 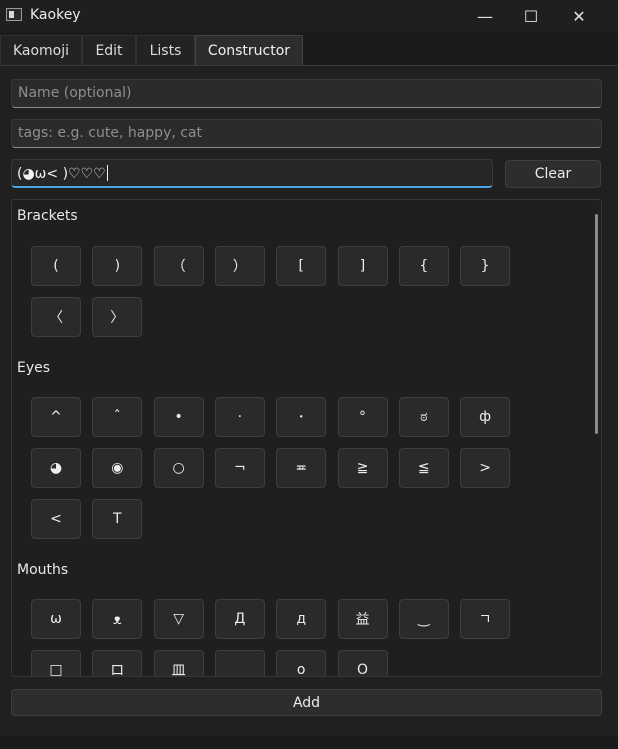 What do you see at coordinates (423, 266) in the screenshot?
I see `brackets-key: {` at bounding box center [423, 266].